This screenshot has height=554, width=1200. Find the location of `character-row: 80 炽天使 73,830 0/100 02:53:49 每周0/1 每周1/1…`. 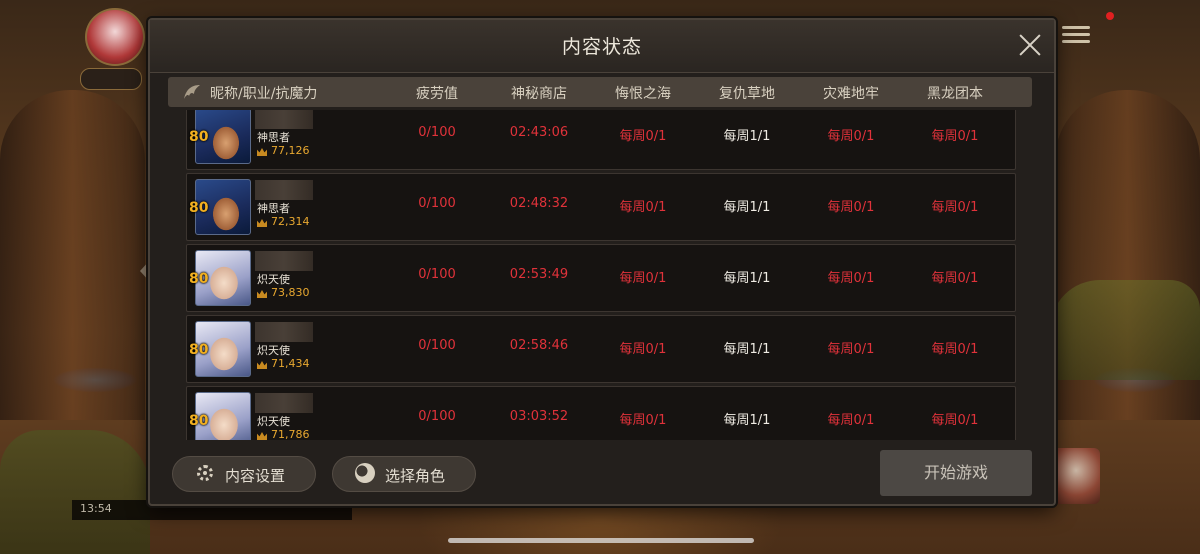

character-row: 80 炽天使 73,830 0/100 02:53:49 每周0/1 每周1/1… is located at coordinates (601, 278).